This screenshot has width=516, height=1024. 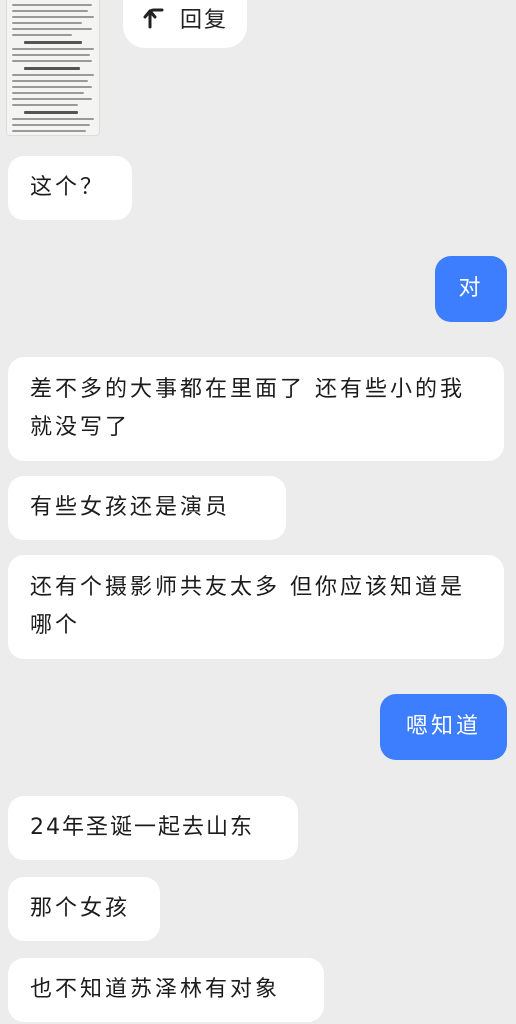 I want to click on message-text: 嗯知道, so click(x=443, y=726).